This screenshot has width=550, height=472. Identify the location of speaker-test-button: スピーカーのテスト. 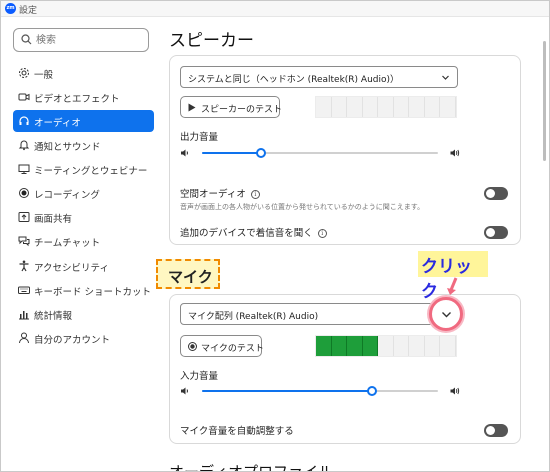
(231, 107).